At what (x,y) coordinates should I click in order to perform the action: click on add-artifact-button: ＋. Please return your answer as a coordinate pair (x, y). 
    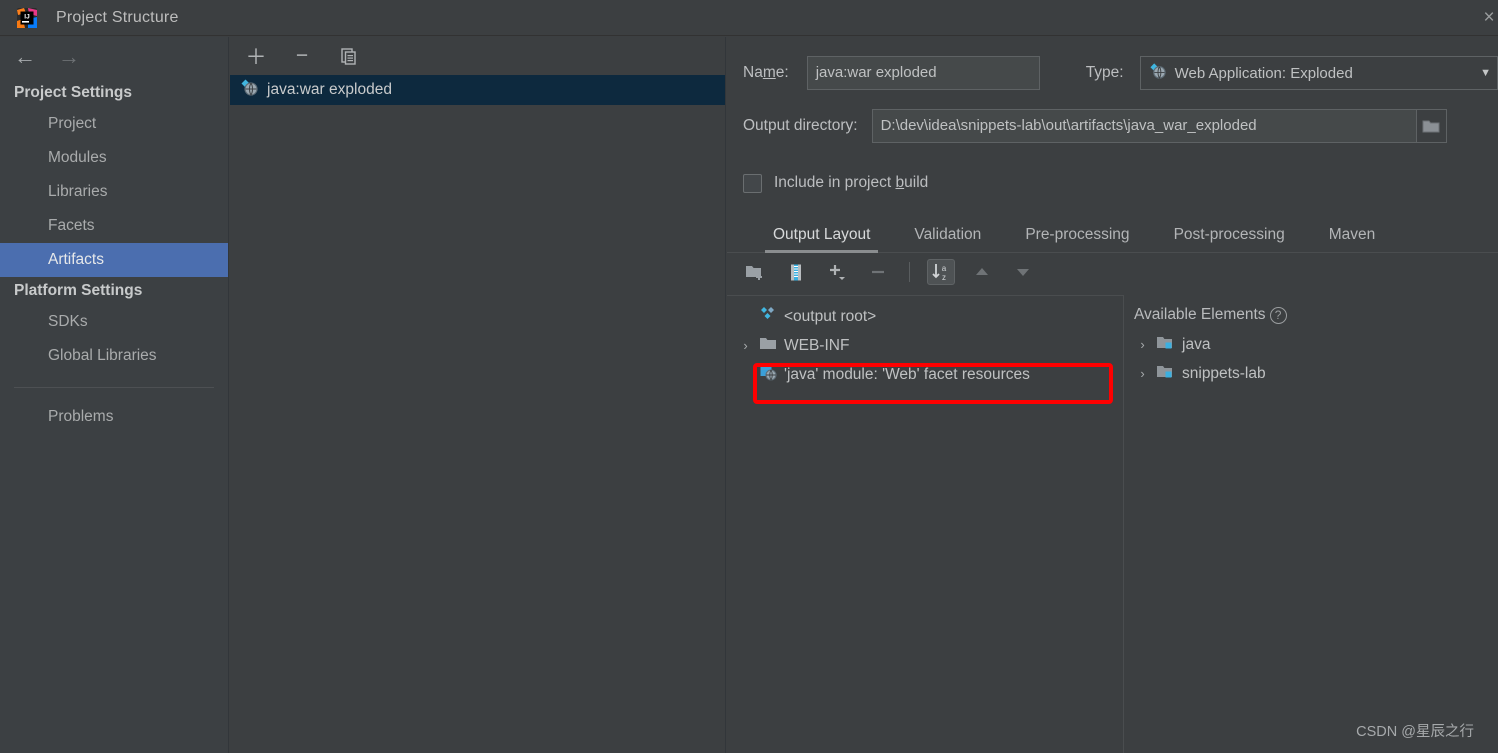
    Looking at the image, I should click on (256, 56).